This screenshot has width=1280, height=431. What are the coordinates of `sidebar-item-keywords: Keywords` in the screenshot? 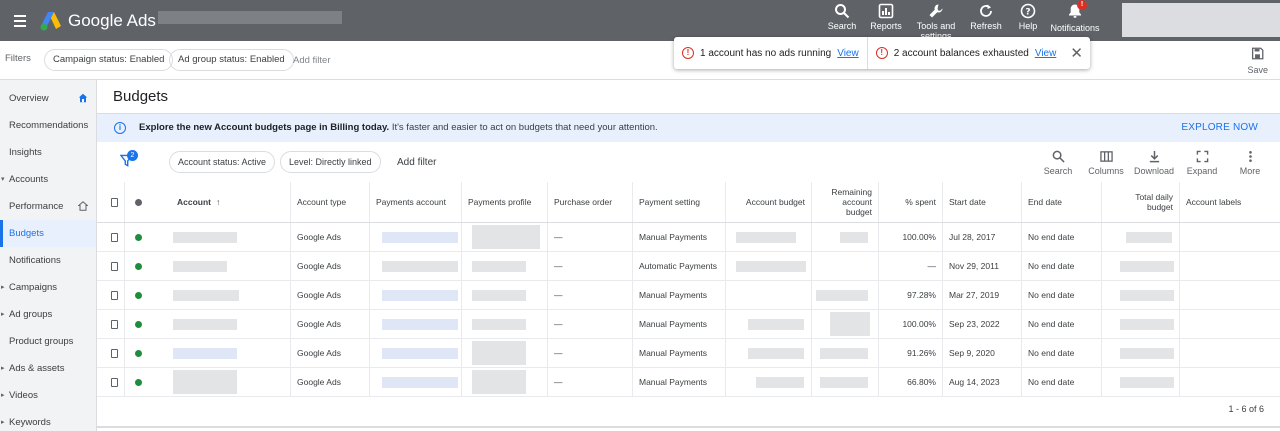 It's located at (48, 420).